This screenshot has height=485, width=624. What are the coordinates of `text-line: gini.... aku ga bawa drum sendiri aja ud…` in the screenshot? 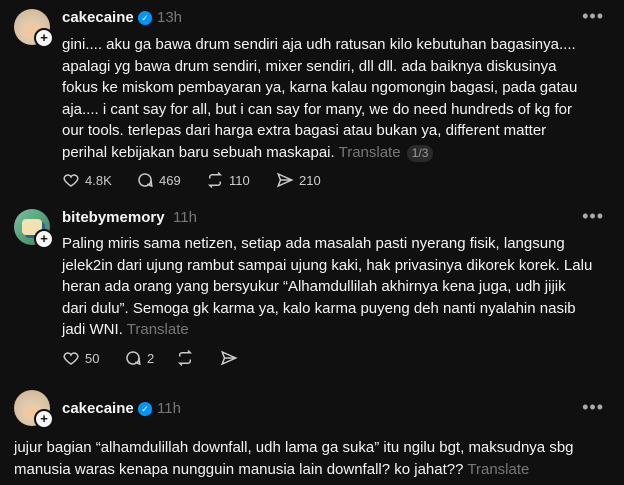 It's located at (319, 44).